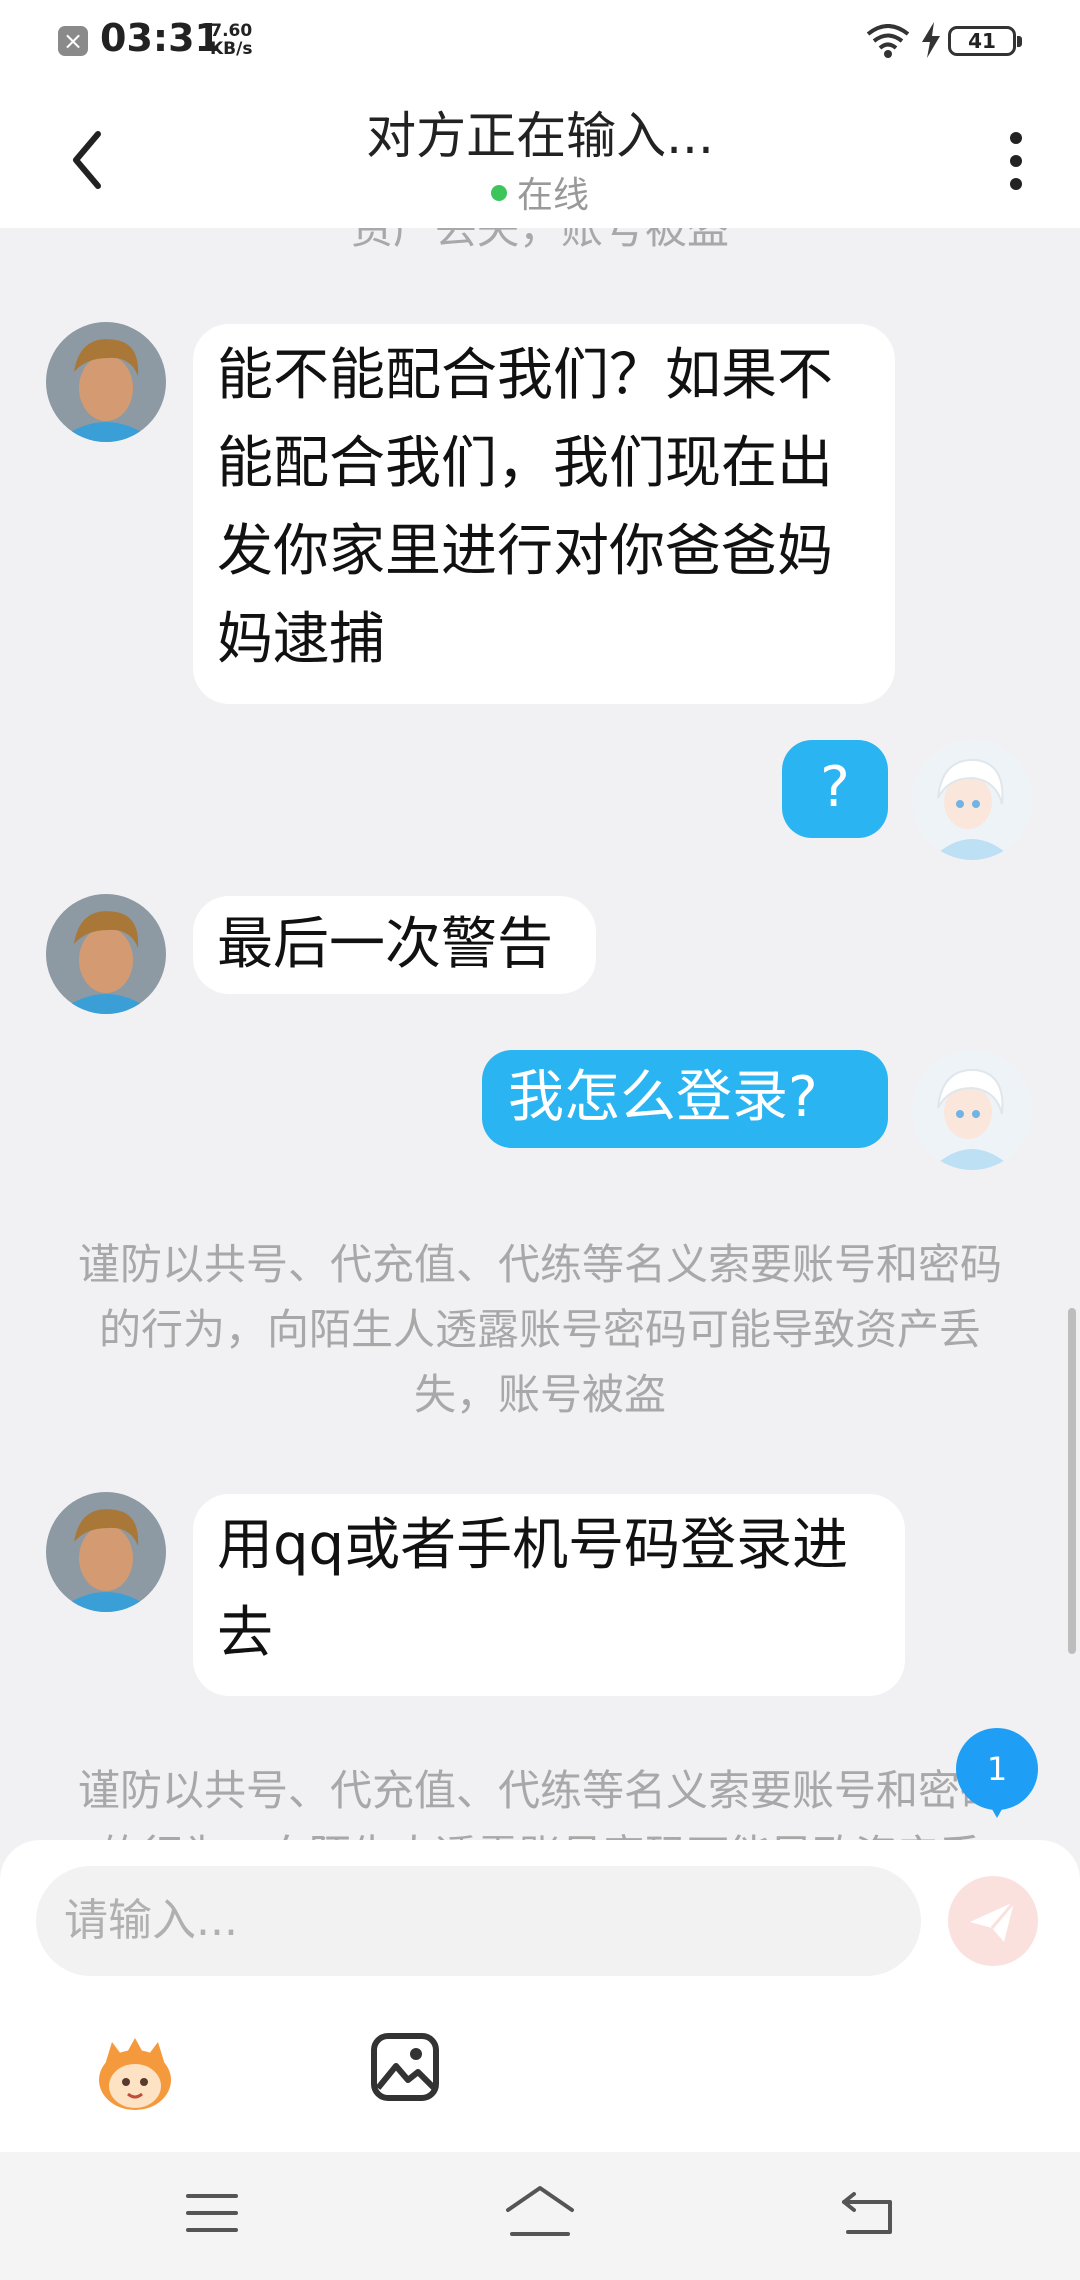 Image resolution: width=1080 pixels, height=2280 pixels. I want to click on scrollbar, so click(1072, 1481).